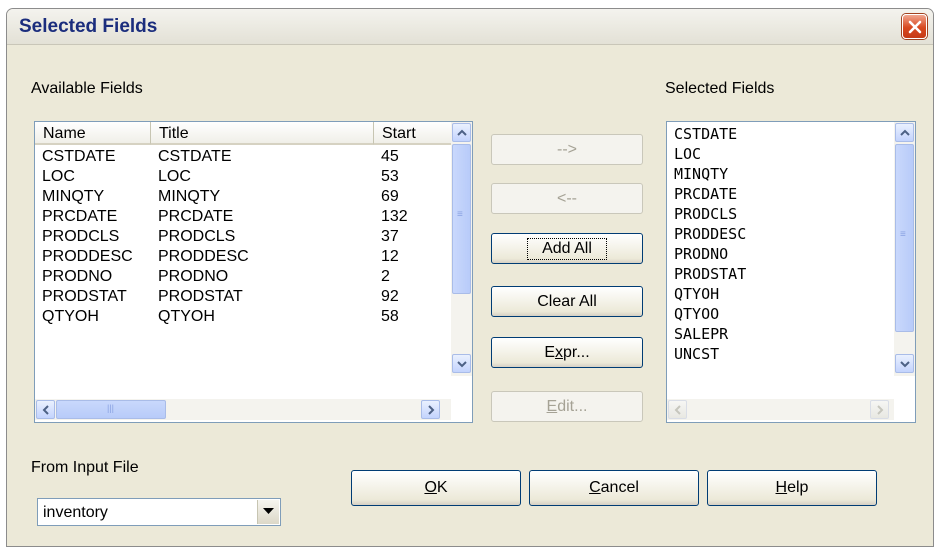  What do you see at coordinates (394, 216) in the screenshot?
I see `cell-start: 132` at bounding box center [394, 216].